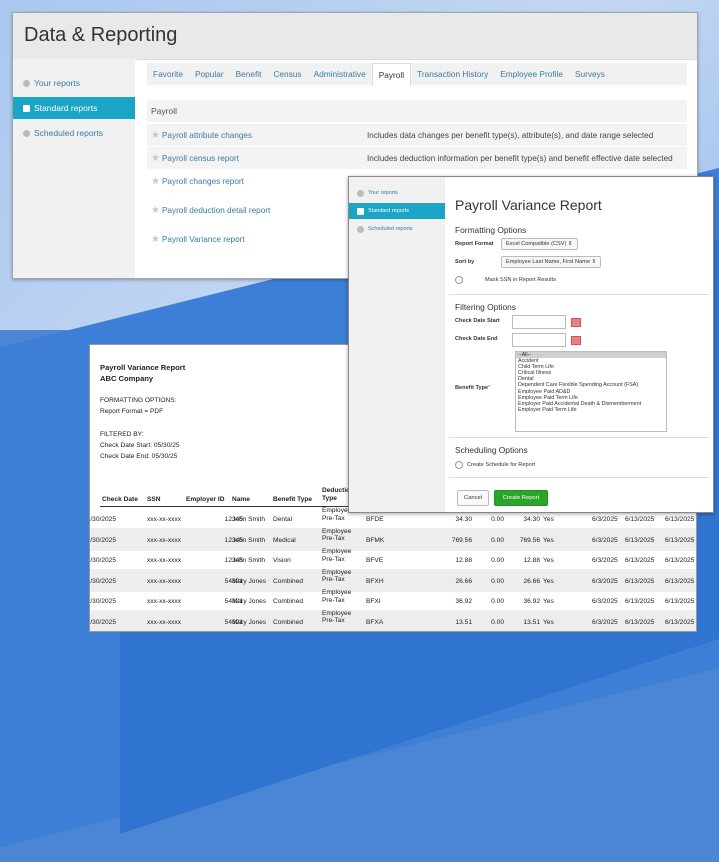 This screenshot has width=719, height=862. I want to click on check-date-start-input, so click(539, 322).